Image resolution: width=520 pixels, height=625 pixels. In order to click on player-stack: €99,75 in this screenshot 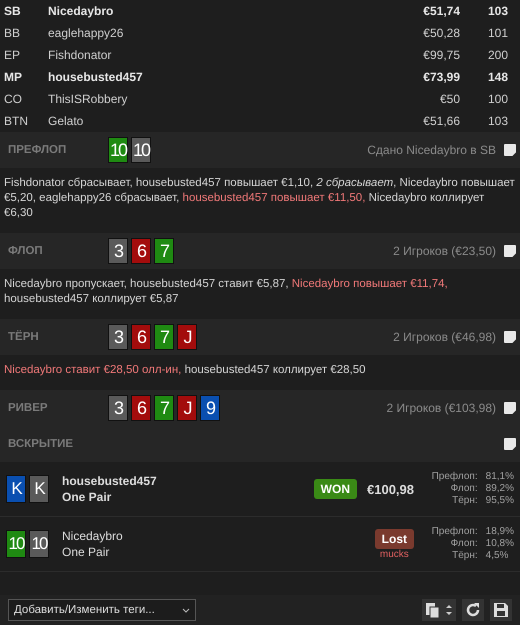, I will do `click(441, 55)`.